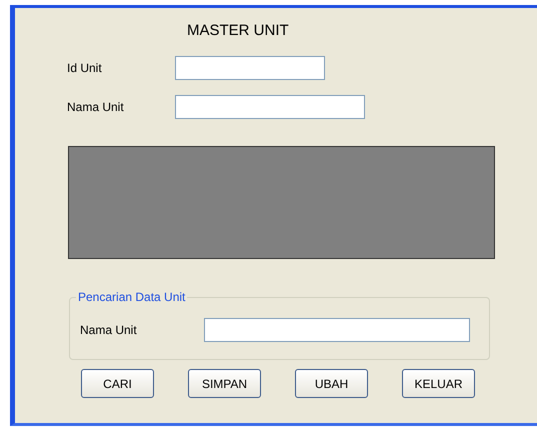 This screenshot has width=537, height=427. Describe the element at coordinates (117, 383) in the screenshot. I see `action-button: CARI` at that location.